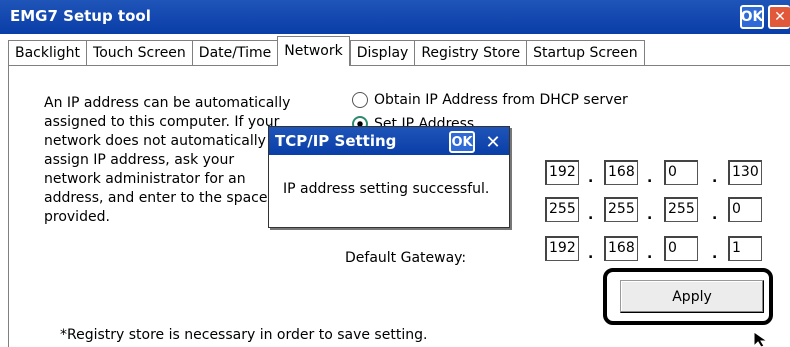 The height and width of the screenshot is (347, 790). I want to click on dialog-title-bar: TCP/IP Setting OK ✕, so click(389, 141).